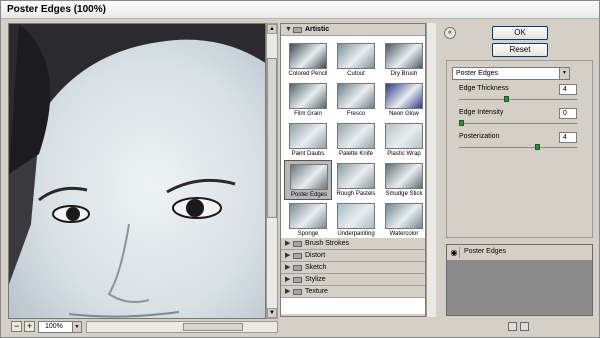  Describe the element at coordinates (272, 138) in the screenshot. I see `preview-vscroll-thumb` at that location.